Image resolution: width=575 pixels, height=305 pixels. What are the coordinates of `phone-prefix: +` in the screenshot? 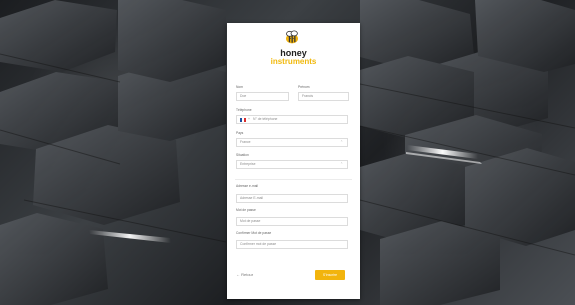 It's located at (249, 119).